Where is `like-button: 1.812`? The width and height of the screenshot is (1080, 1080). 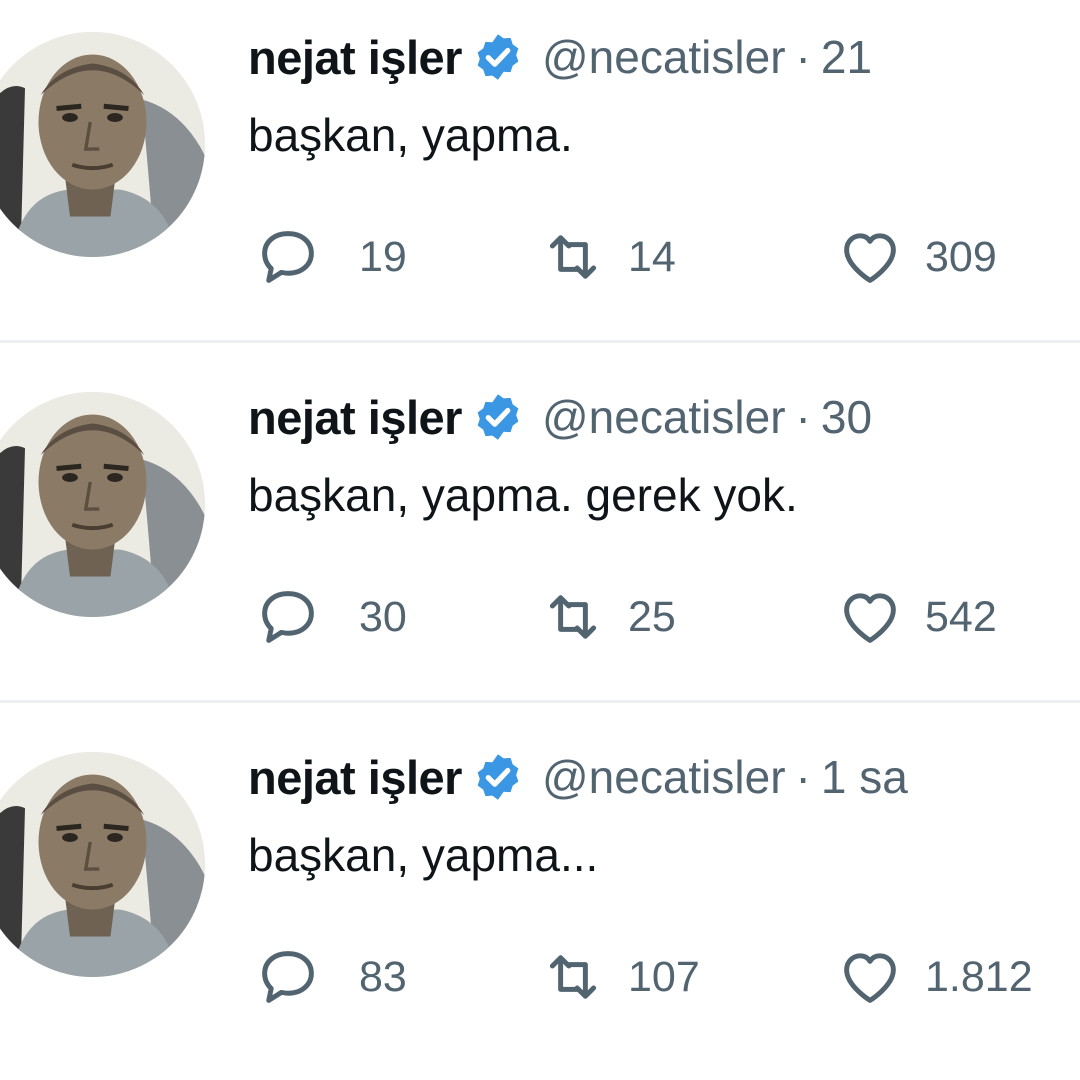 like-button: 1.812 is located at coordinates (935, 977).